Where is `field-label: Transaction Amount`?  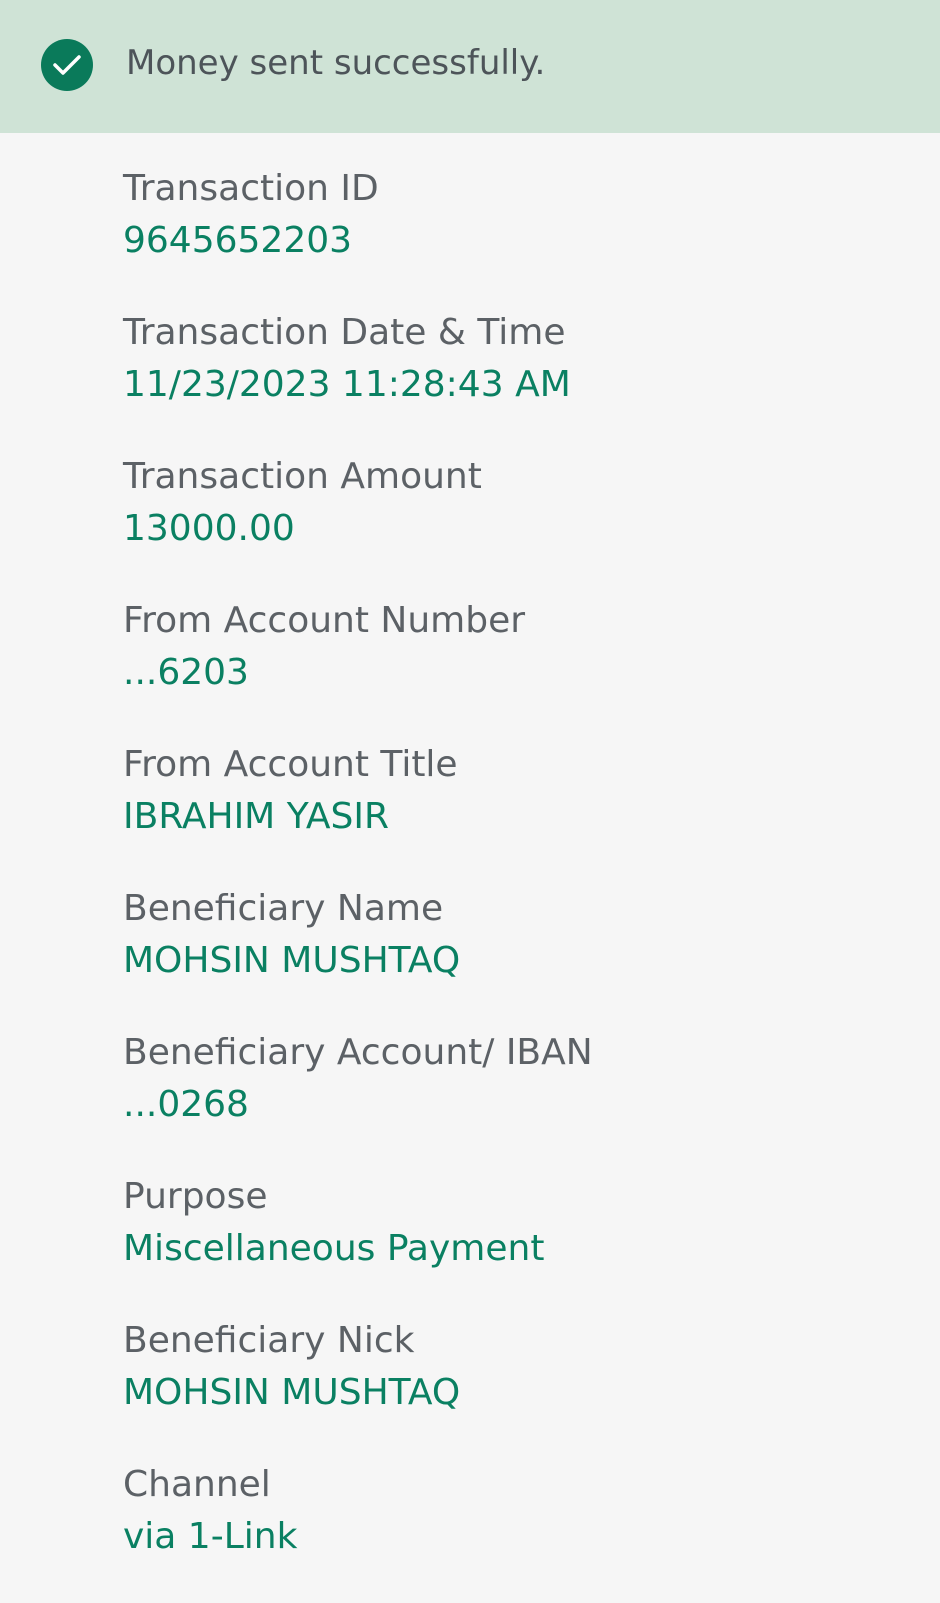 field-label: Transaction Amount is located at coordinates (302, 476).